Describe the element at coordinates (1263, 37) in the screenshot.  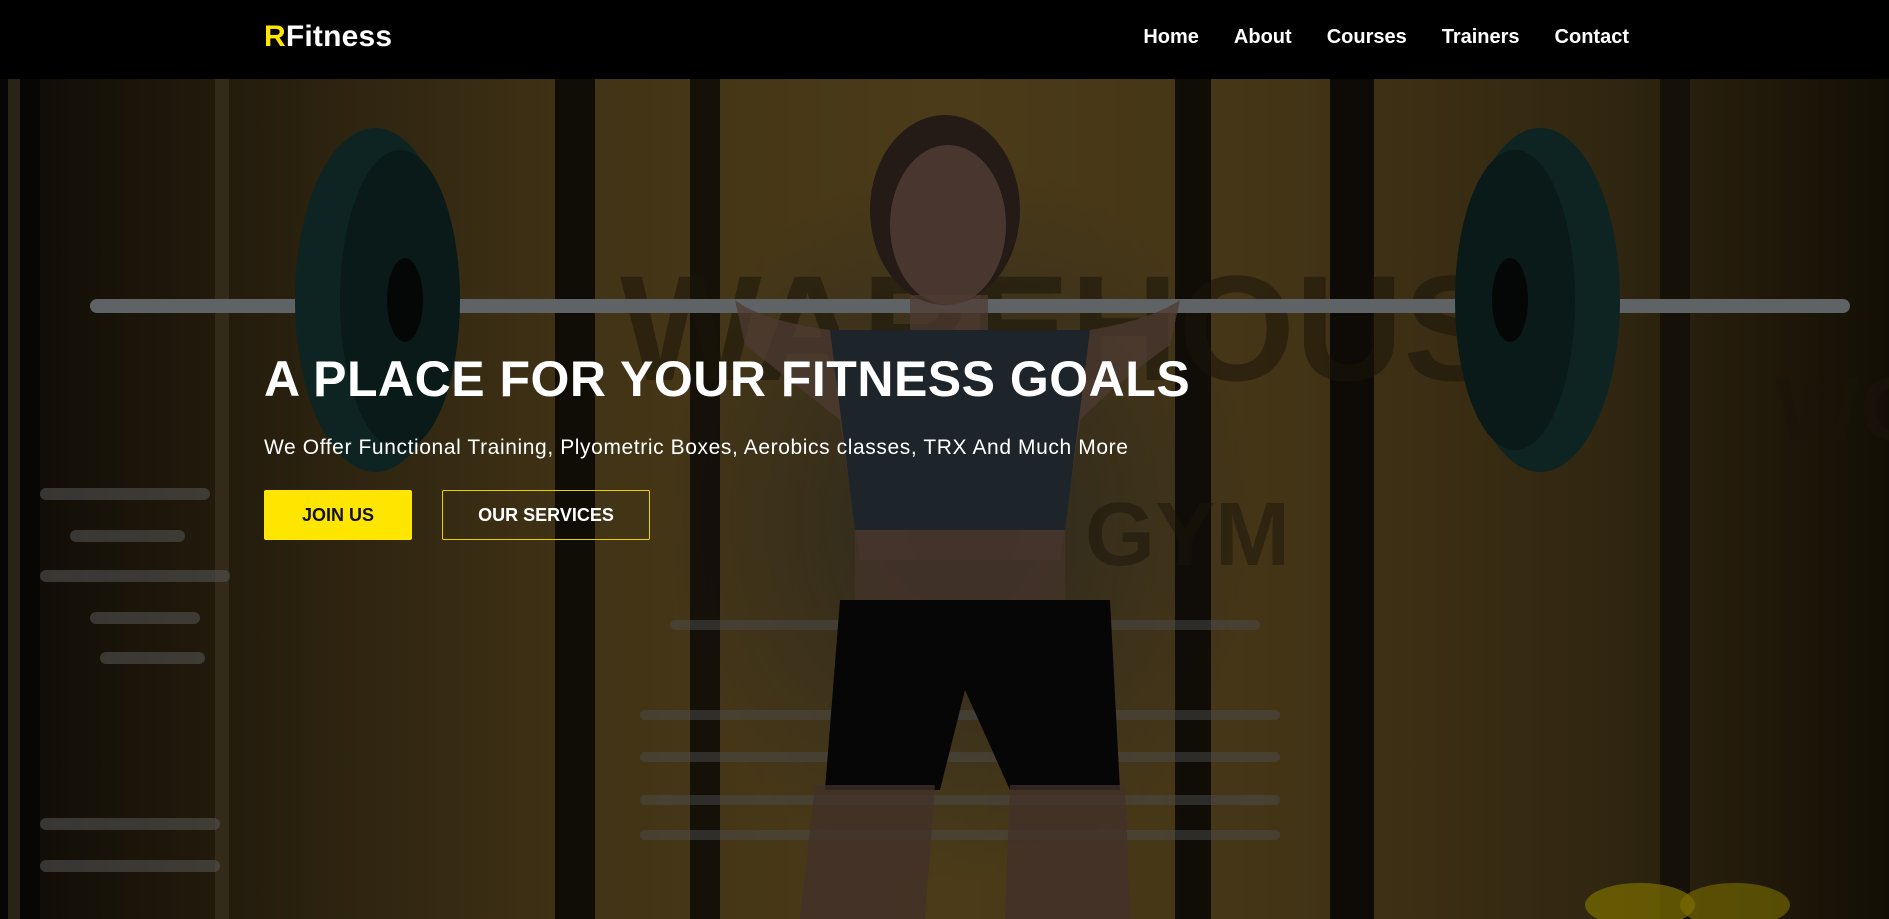
I see `nav-link-about: About` at that location.